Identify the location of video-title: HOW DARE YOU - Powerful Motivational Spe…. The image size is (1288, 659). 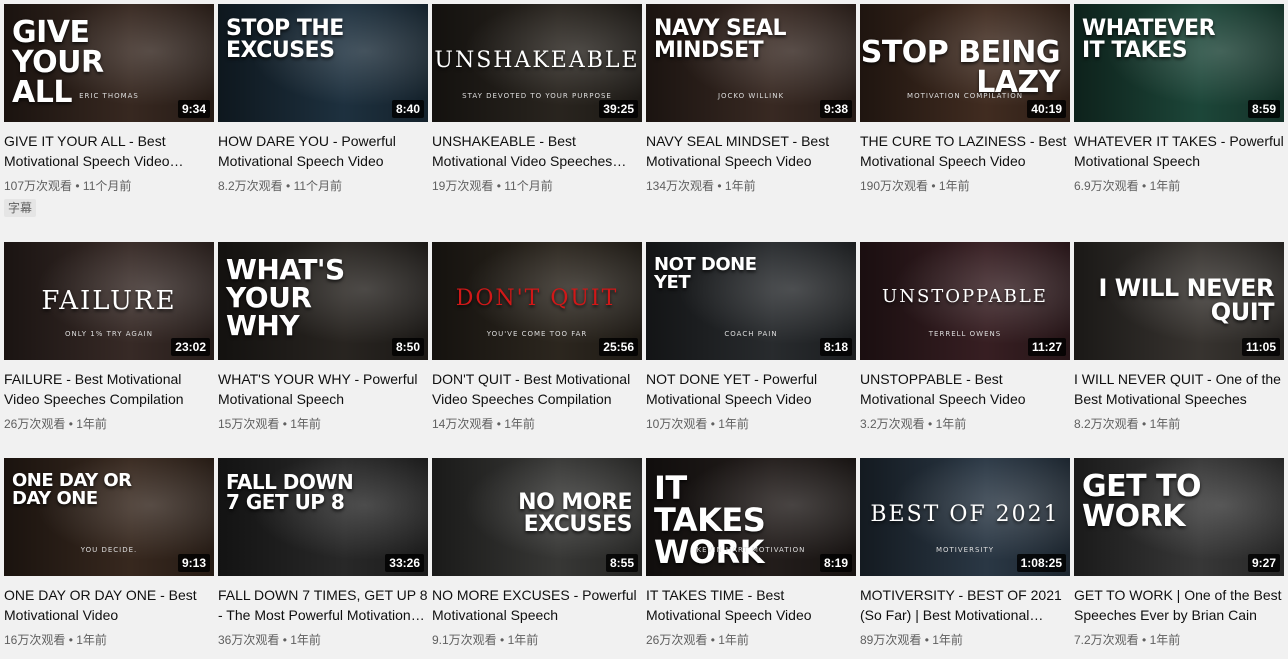
(323, 151).